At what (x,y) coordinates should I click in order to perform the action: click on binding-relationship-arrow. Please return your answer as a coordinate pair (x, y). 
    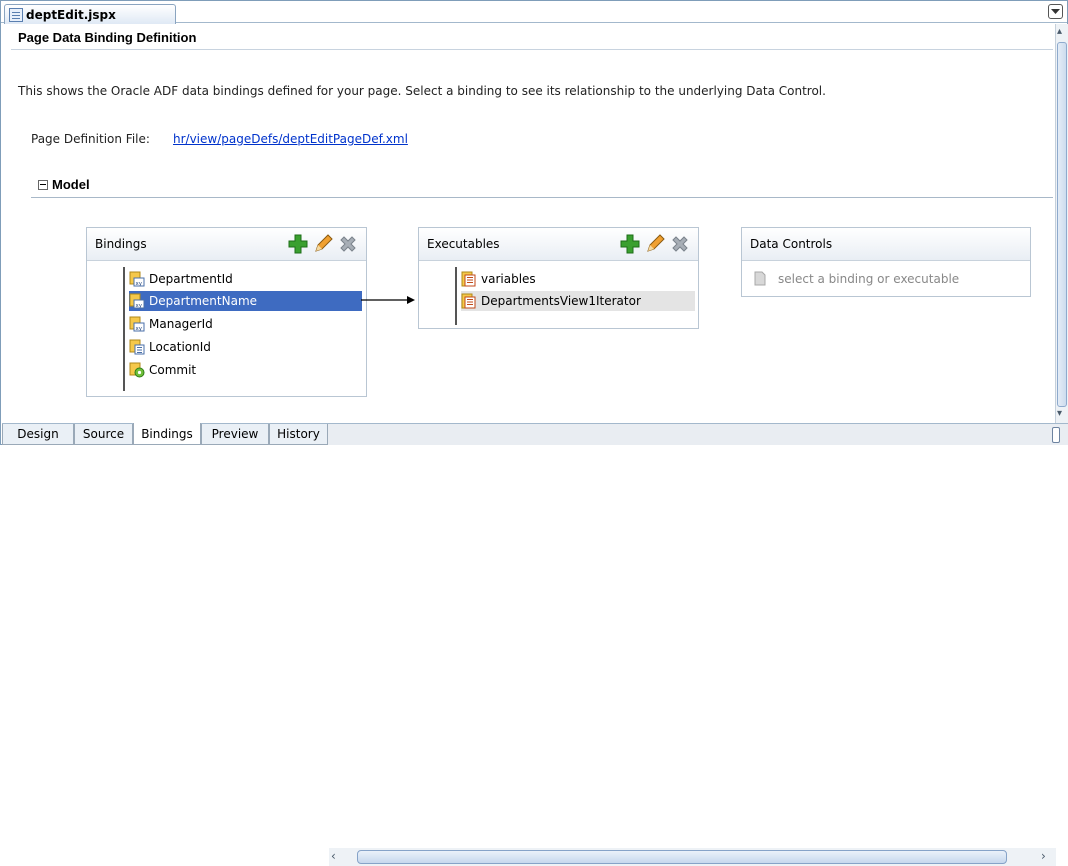
    Looking at the image, I should click on (388, 300).